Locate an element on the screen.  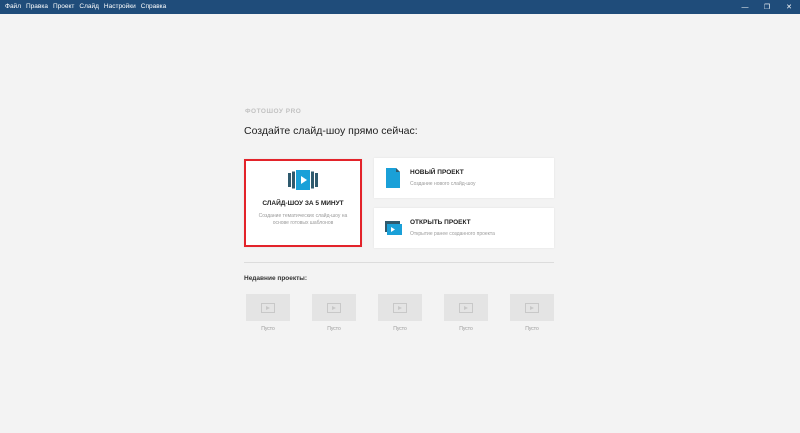
minimize-button: — is located at coordinates (745, 7).